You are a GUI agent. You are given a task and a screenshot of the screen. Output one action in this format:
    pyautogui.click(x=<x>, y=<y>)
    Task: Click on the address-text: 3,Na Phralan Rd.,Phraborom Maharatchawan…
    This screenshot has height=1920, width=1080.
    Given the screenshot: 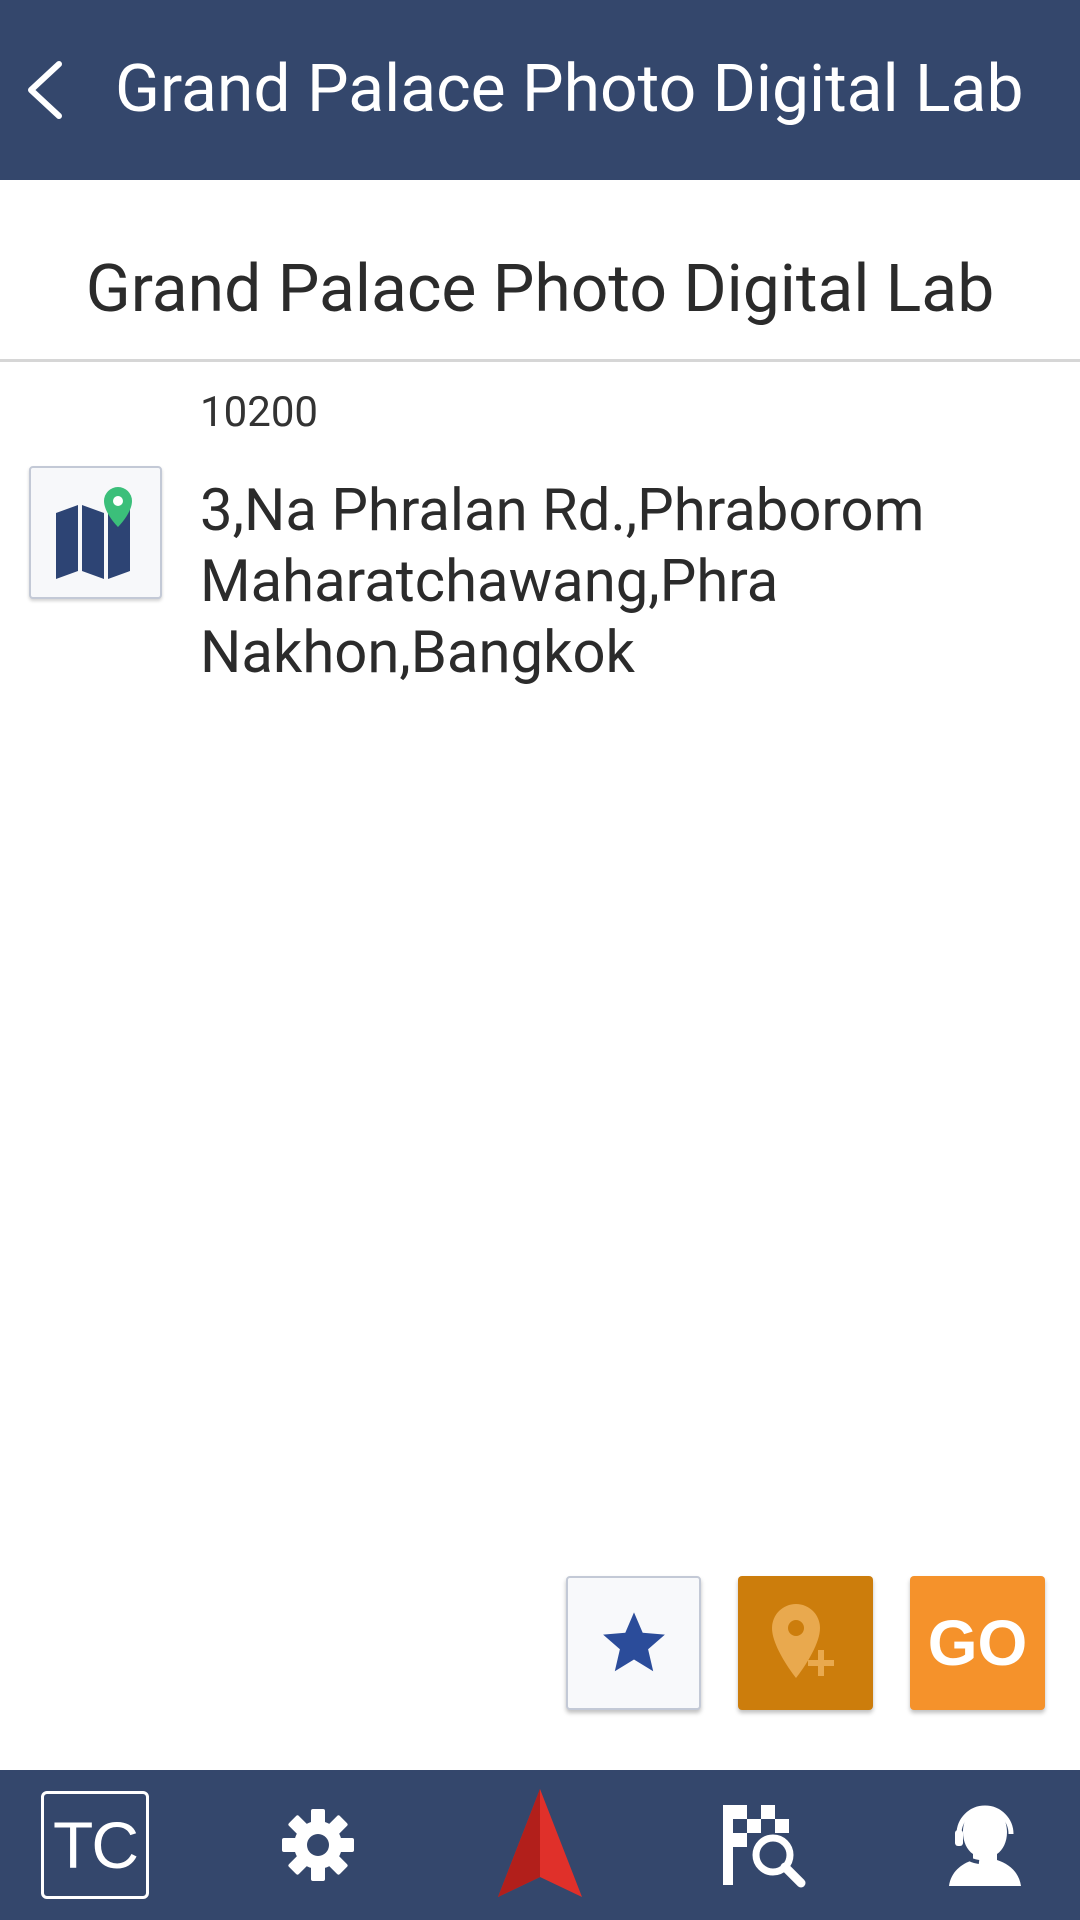 What is the action you would take?
    pyautogui.click(x=562, y=582)
    